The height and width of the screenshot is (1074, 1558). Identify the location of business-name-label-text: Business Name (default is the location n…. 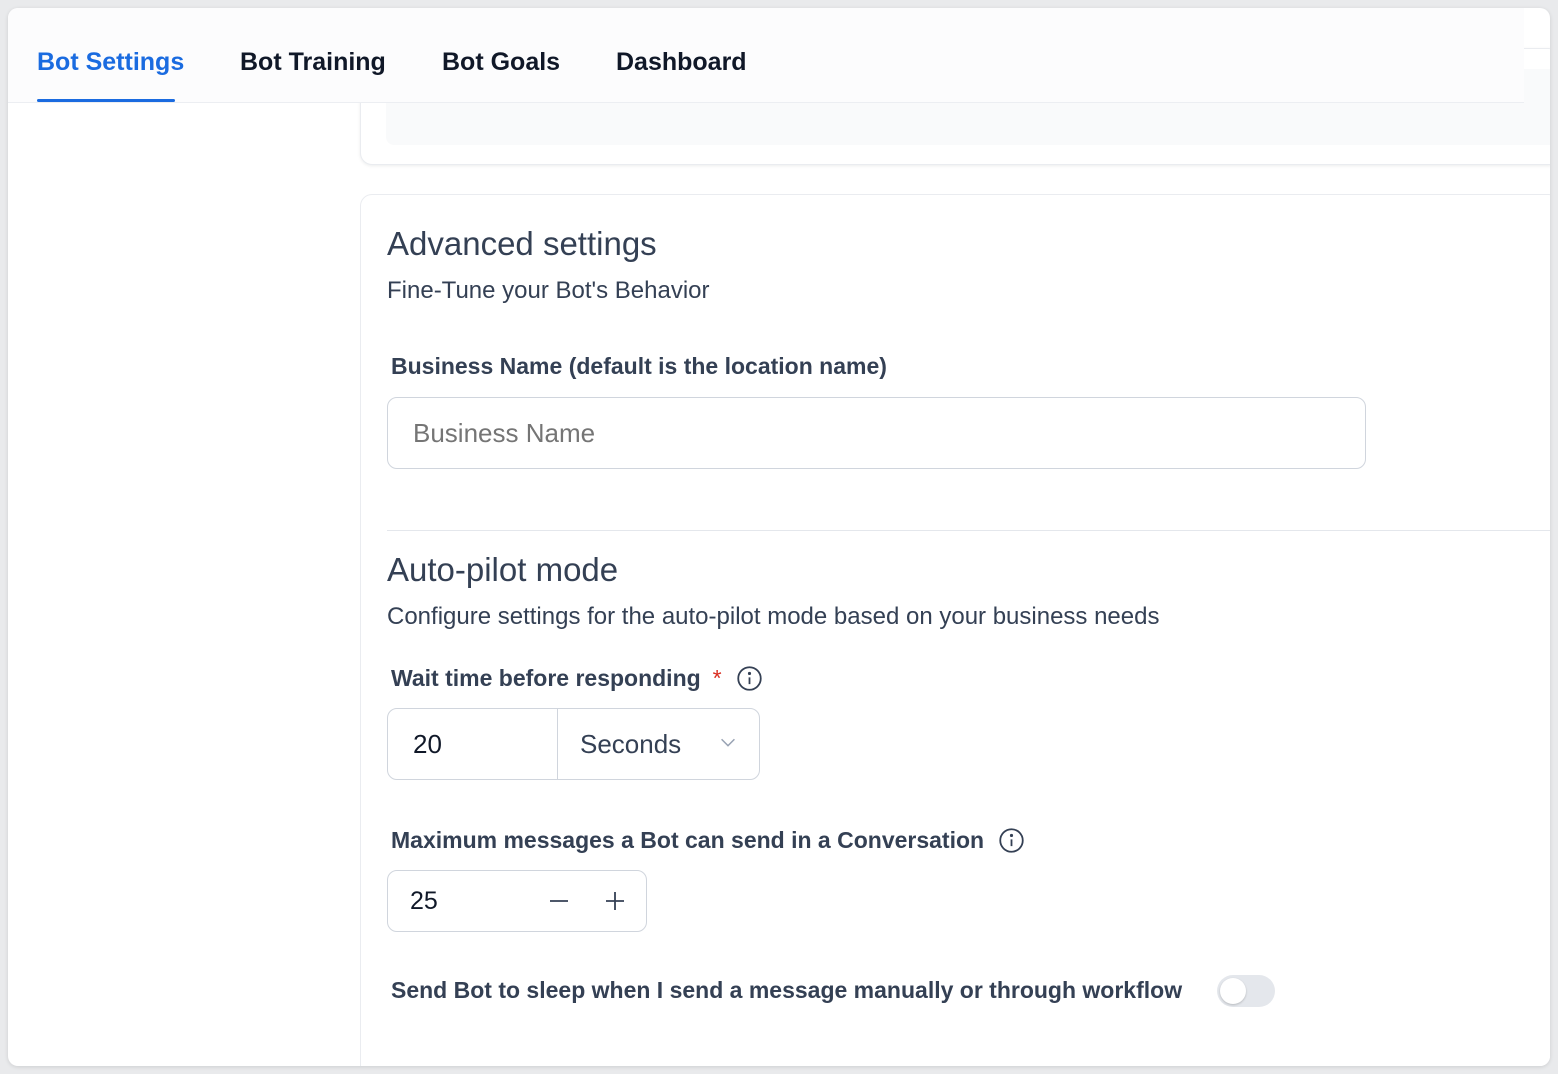
(639, 366).